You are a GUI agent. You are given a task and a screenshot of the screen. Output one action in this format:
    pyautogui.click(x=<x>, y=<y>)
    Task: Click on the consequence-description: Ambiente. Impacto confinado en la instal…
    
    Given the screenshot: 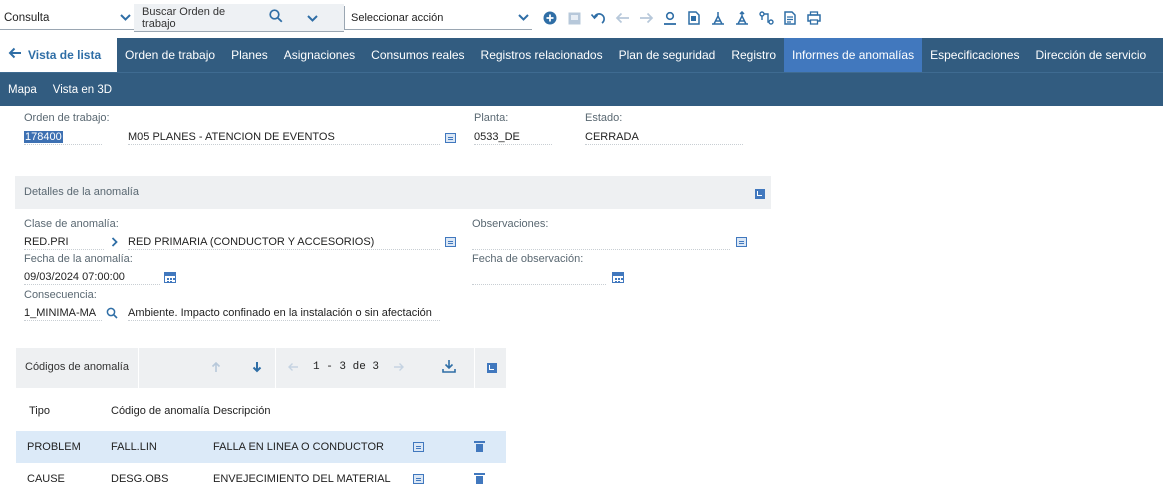 What is the action you would take?
    pyautogui.click(x=284, y=313)
    